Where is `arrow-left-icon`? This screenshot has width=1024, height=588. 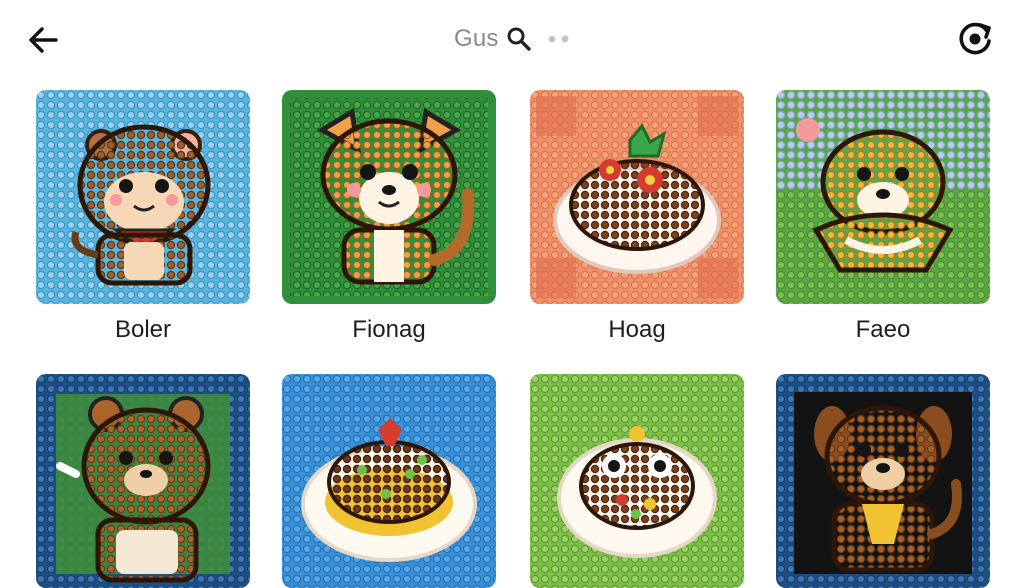
arrow-left-icon is located at coordinates (43, 40).